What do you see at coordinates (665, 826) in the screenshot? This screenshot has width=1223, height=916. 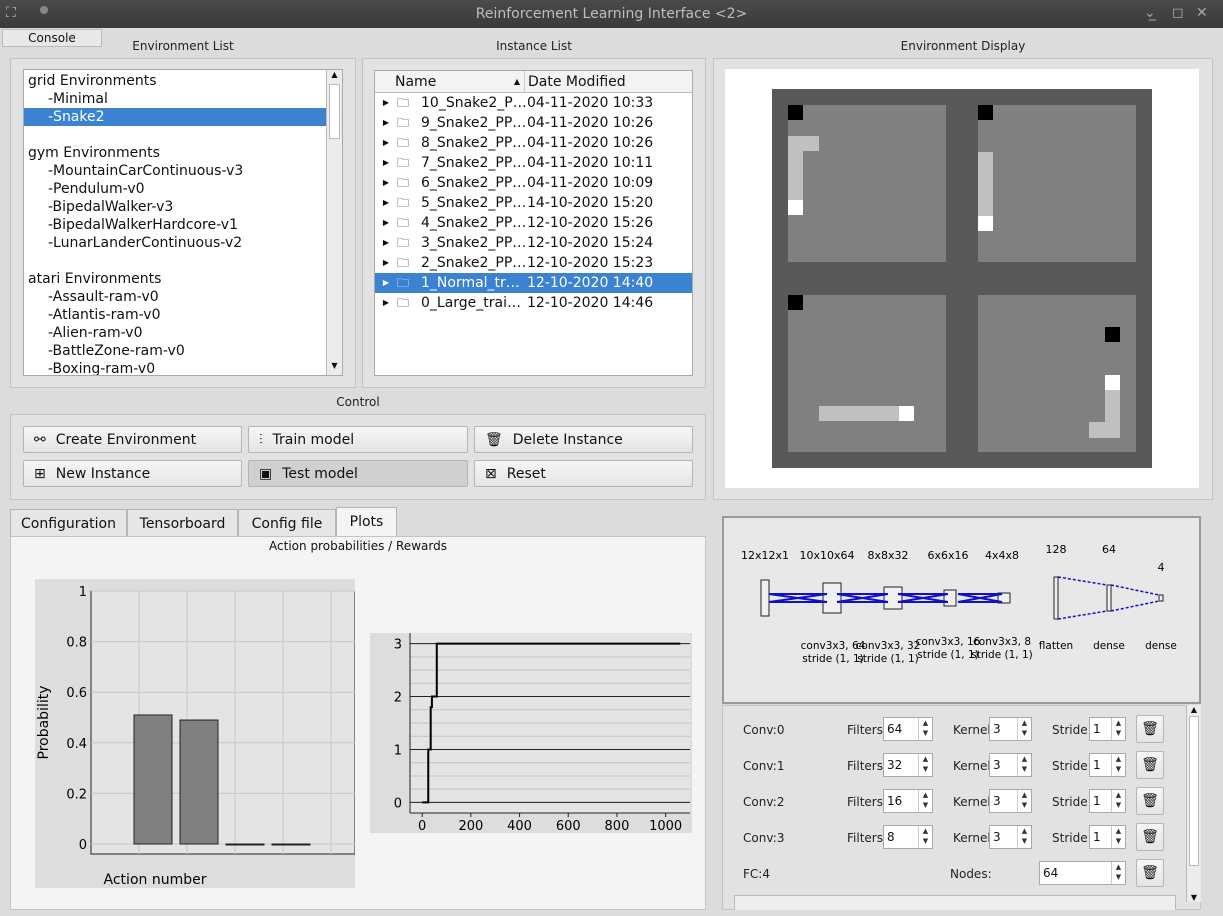 I see `x-tick-label: 1000` at bounding box center [665, 826].